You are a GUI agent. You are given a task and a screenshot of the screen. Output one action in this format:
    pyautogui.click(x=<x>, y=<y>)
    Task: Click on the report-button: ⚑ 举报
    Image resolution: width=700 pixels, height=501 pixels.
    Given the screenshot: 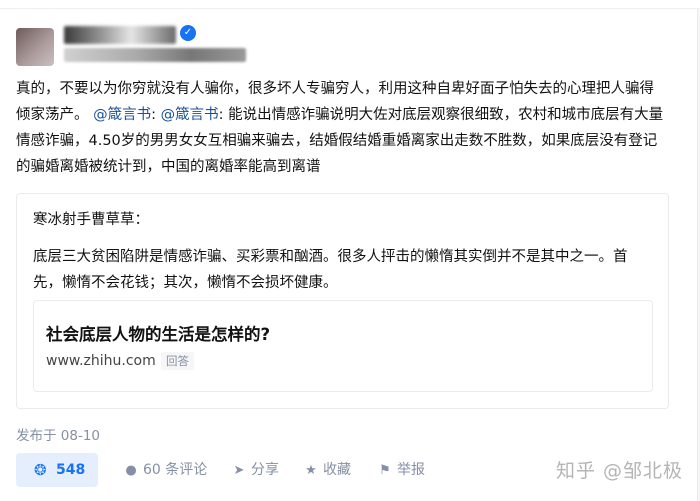 What is the action you would take?
    pyautogui.click(x=401, y=470)
    